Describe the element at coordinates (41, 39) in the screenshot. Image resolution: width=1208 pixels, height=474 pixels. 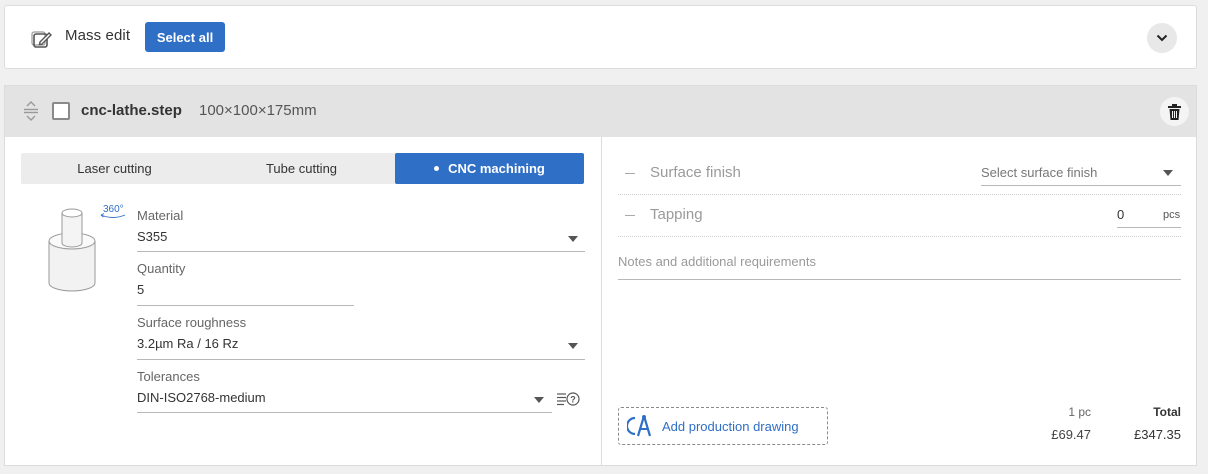
I see `edit-icon` at that location.